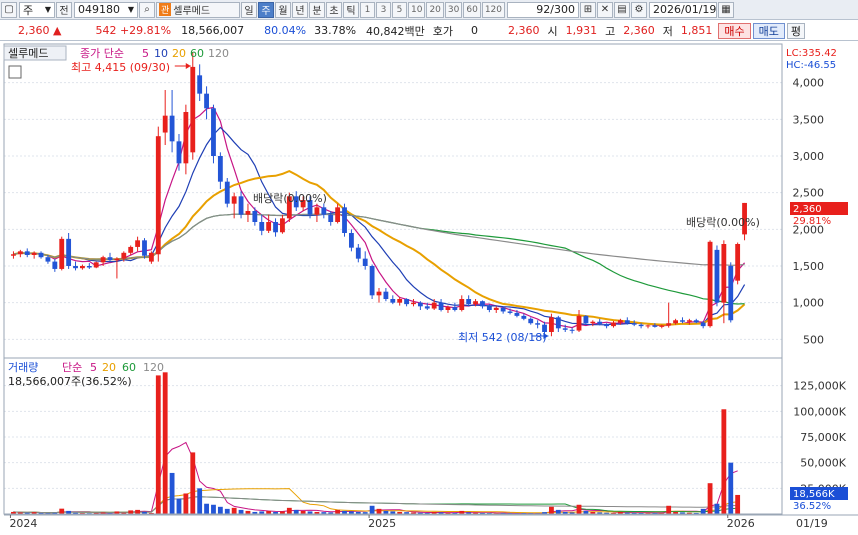 Image resolution: width=858 pixels, height=535 pixels. I want to click on volume-tick-label: 50,000K, so click(823, 463).